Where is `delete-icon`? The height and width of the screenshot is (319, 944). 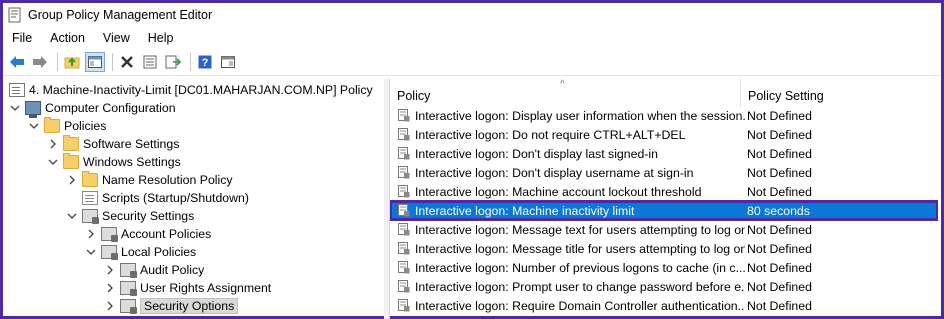 delete-icon is located at coordinates (127, 62).